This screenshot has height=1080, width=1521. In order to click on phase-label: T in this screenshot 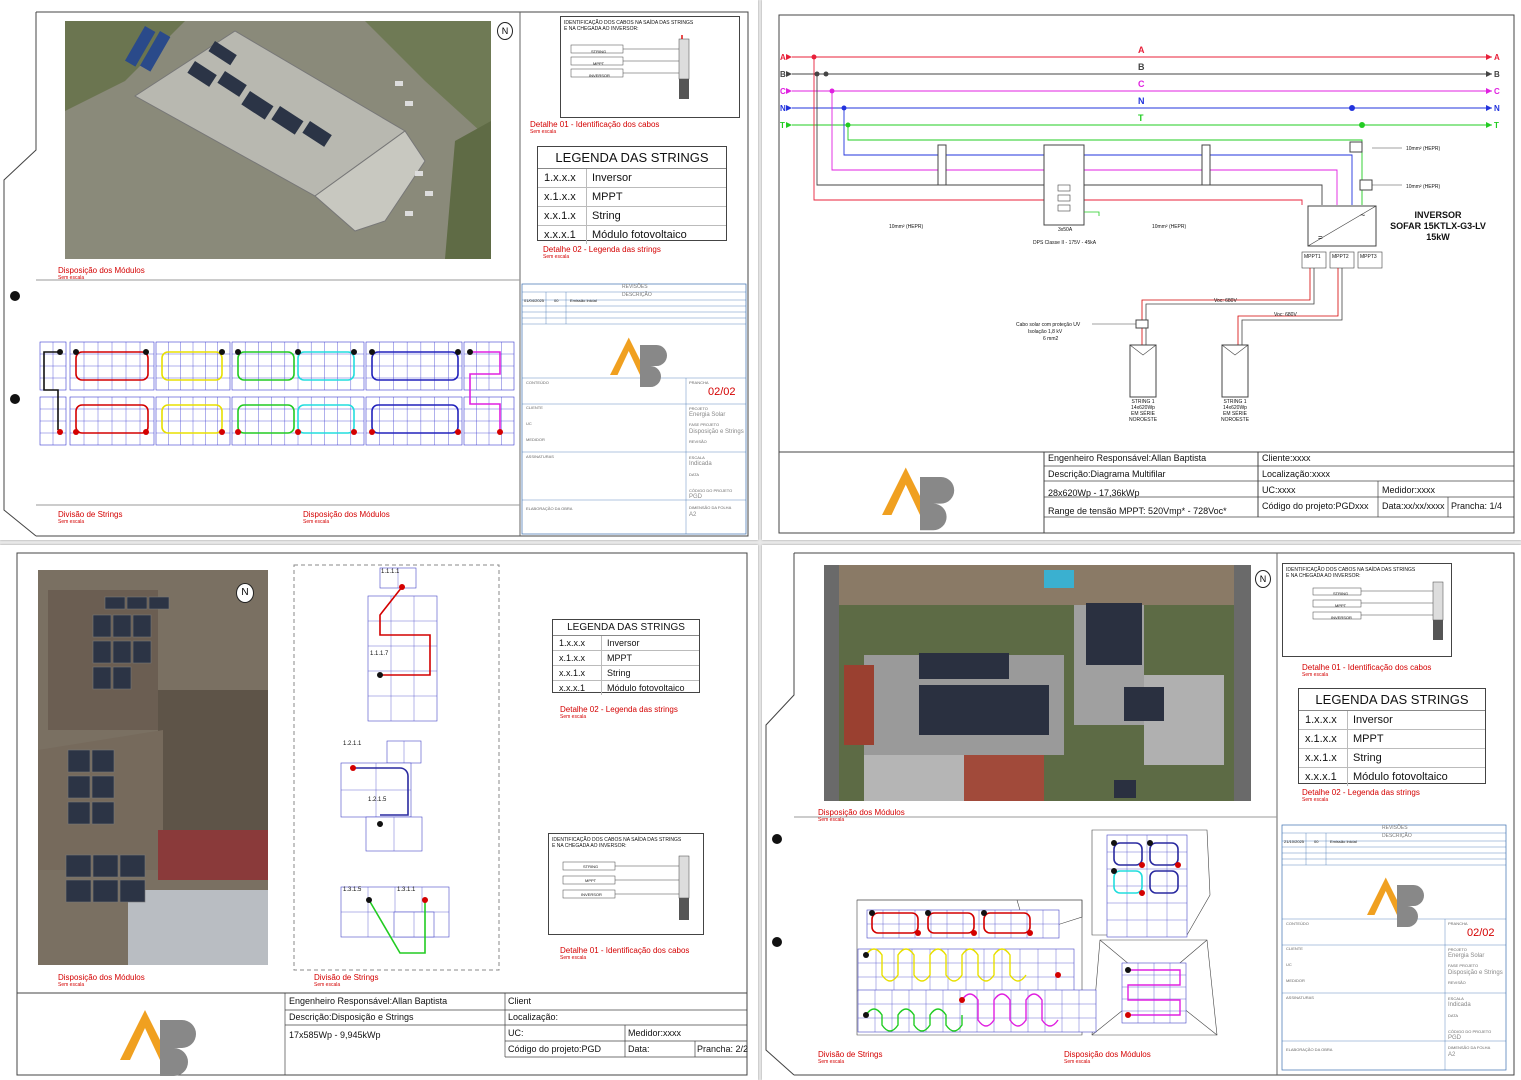, I will do `click(1496, 125)`.